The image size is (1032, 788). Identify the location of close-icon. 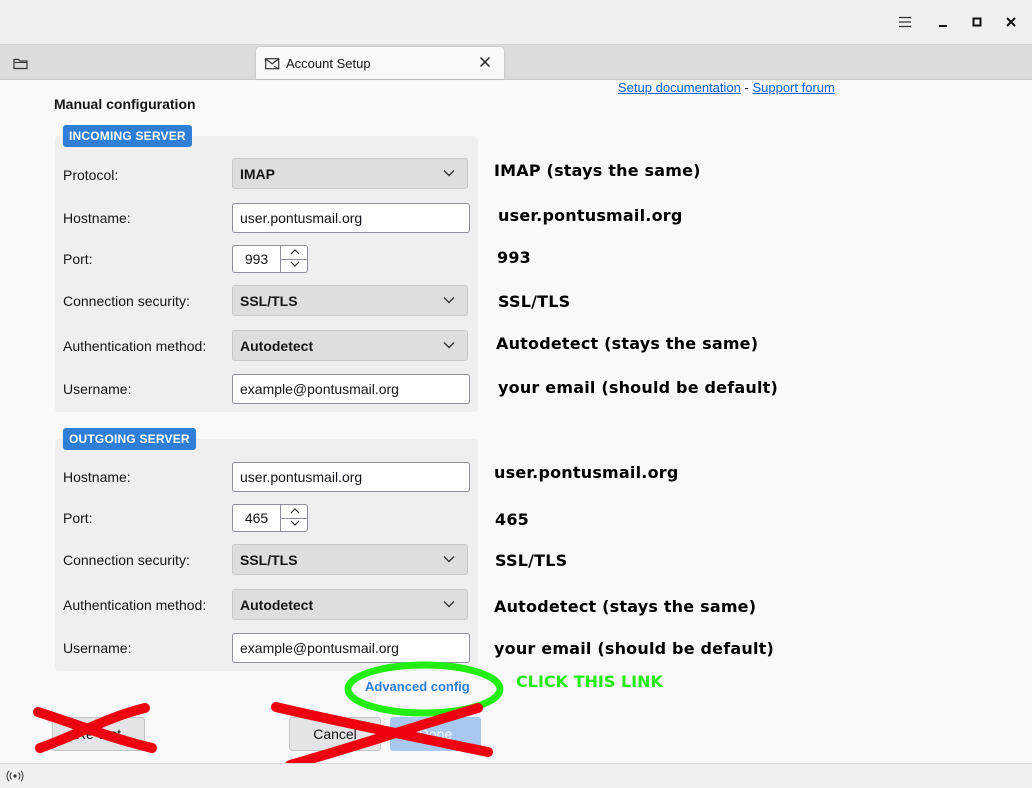
(1011, 22).